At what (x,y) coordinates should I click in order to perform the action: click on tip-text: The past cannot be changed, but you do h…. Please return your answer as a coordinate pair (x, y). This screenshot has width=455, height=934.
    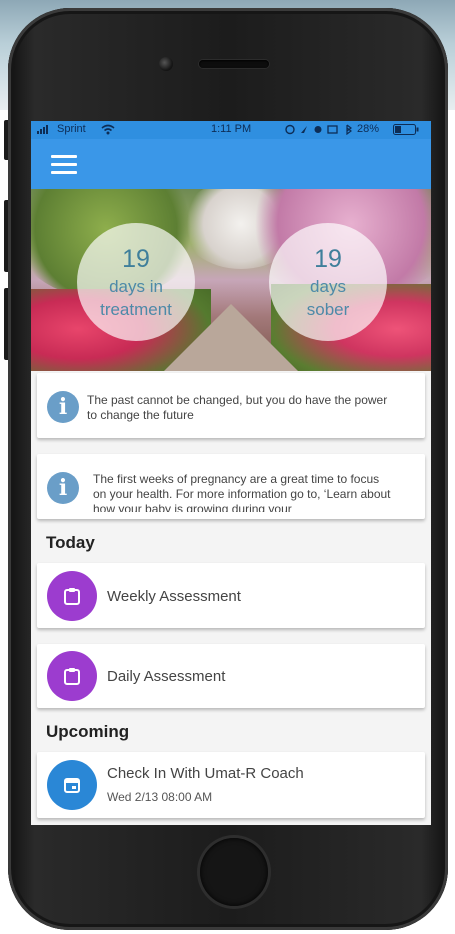
    Looking at the image, I should click on (237, 407).